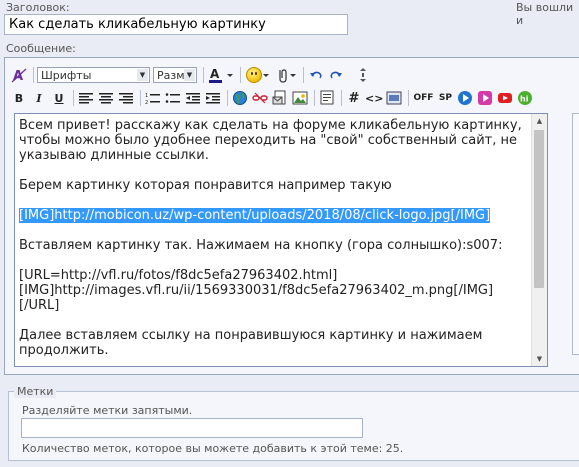 The image size is (579, 467). I want to click on hash-button: #, so click(354, 98).